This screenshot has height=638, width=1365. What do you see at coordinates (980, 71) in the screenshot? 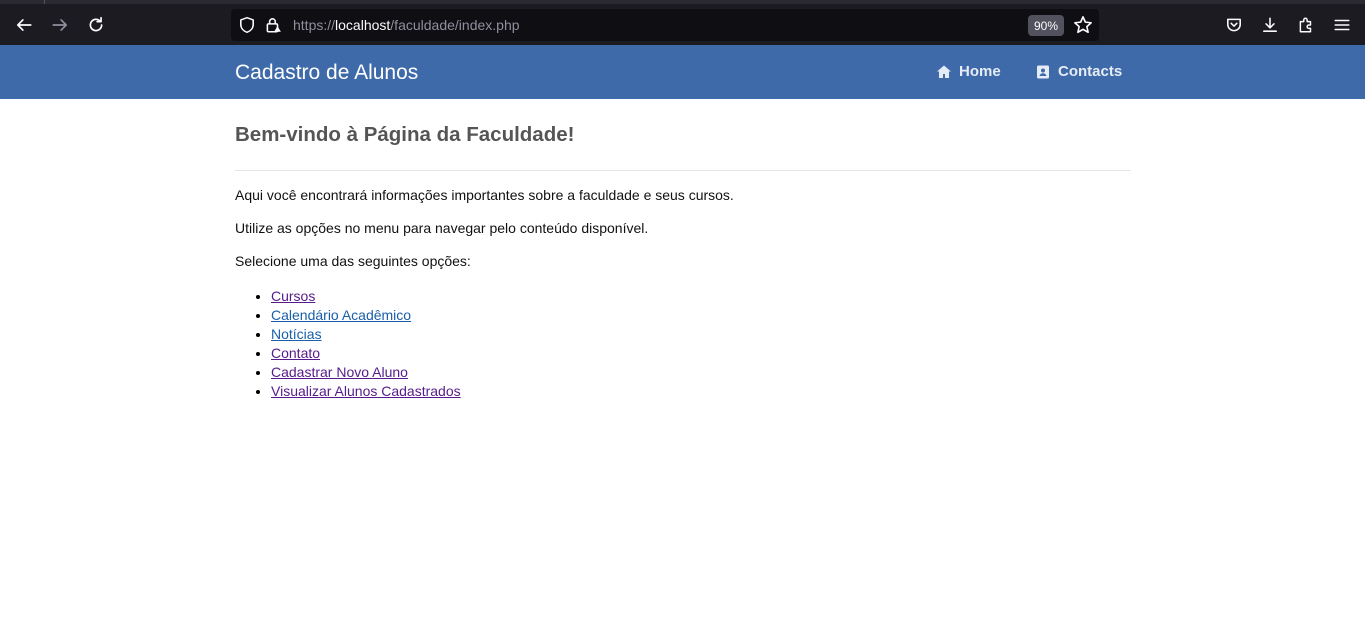
I see `nav-link-label: Home` at bounding box center [980, 71].